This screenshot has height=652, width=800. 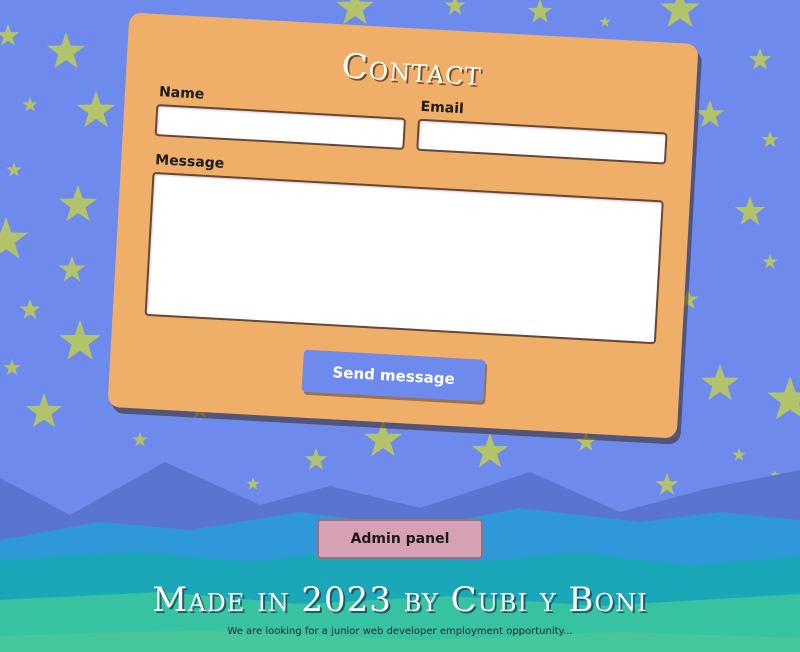 What do you see at coordinates (280, 127) in the screenshot?
I see `name-input` at bounding box center [280, 127].